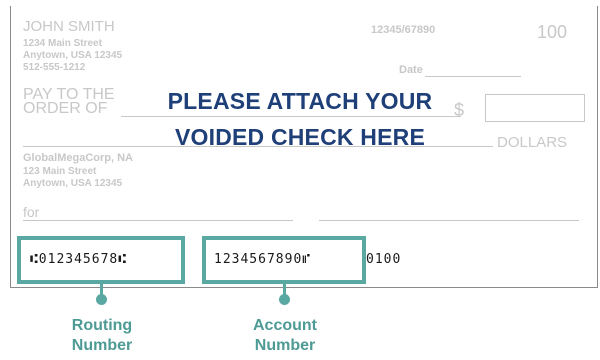  Describe the element at coordinates (60, 171) in the screenshot. I see `bank-address-line1: 123 Main Street` at that location.